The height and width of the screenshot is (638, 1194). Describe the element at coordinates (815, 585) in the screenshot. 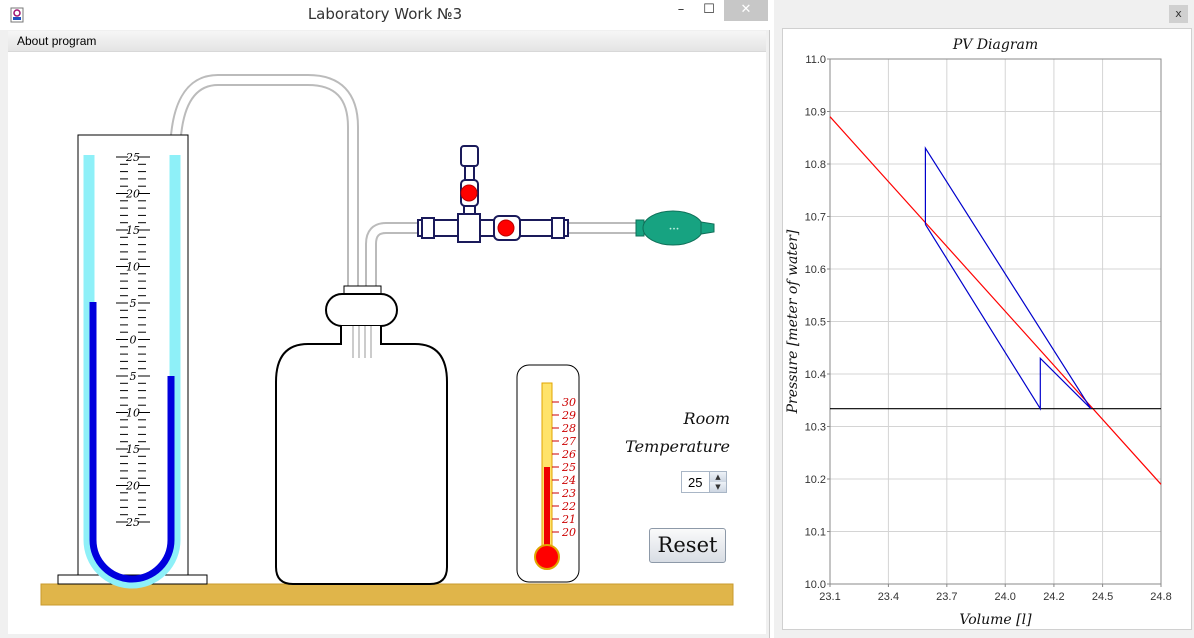

I see `y-tick-label: 10.0` at that location.